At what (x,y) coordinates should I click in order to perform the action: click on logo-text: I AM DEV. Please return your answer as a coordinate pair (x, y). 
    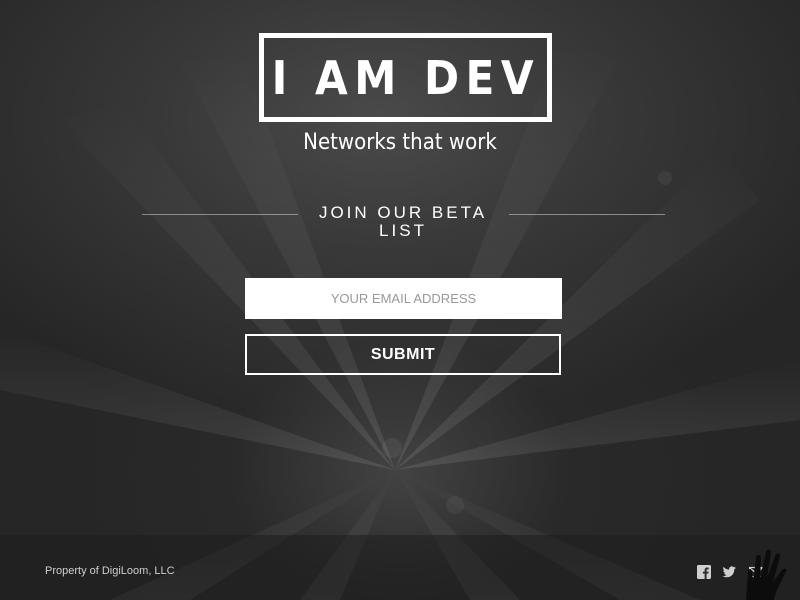
    Looking at the image, I should click on (405, 77).